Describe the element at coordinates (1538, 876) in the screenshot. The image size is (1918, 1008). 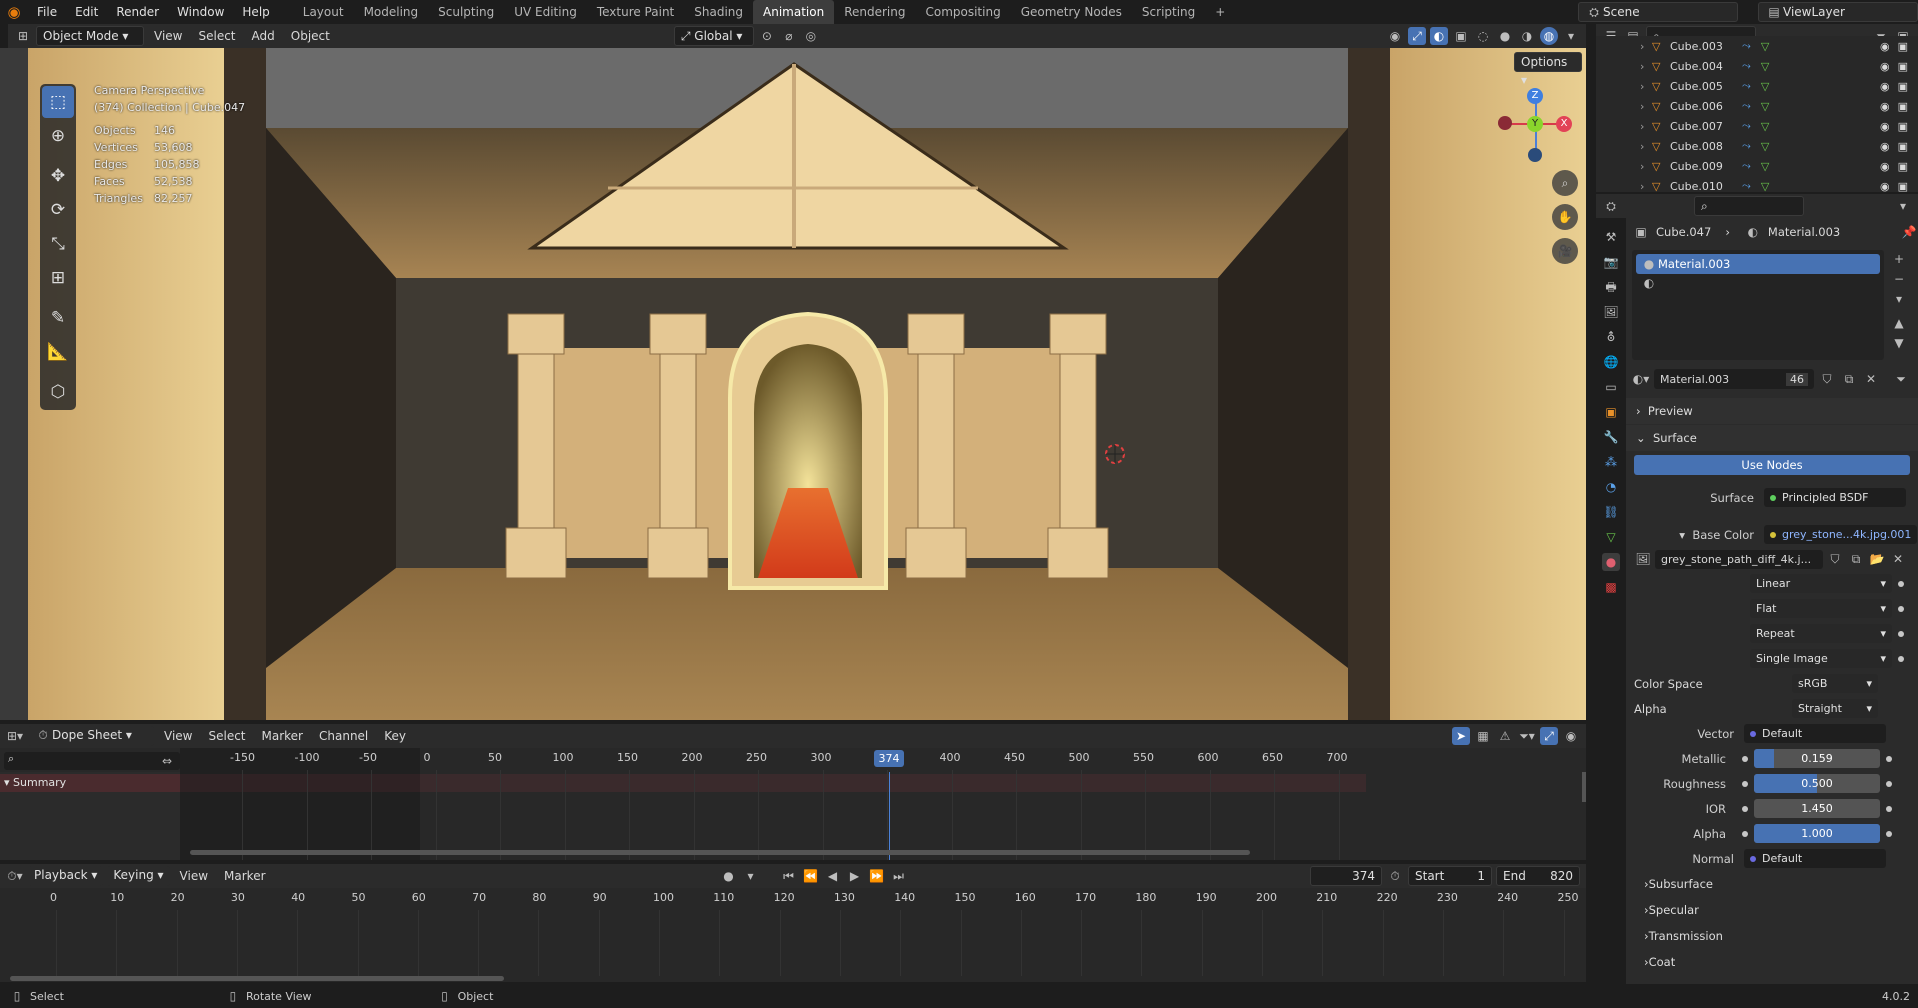
I see `end-frame-field: End 820` at that location.